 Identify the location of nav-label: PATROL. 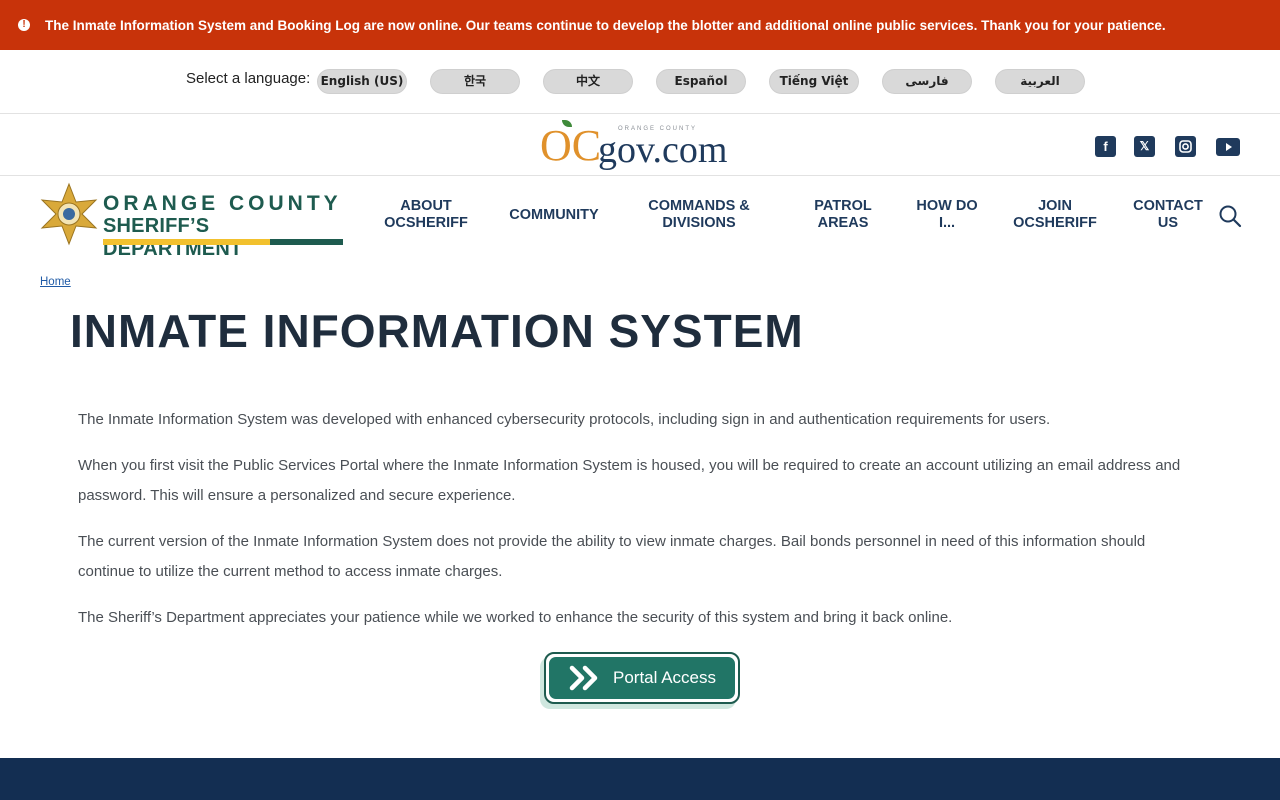
(843, 206).